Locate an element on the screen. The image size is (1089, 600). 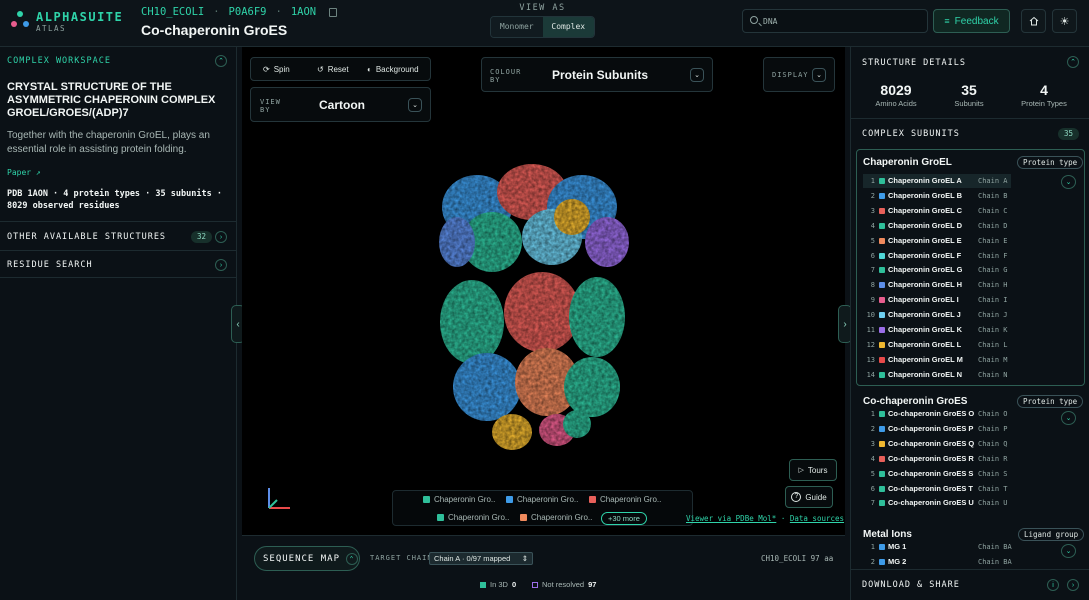
uniprot-name-link: CH10_ECOLI is located at coordinates (172, 12).